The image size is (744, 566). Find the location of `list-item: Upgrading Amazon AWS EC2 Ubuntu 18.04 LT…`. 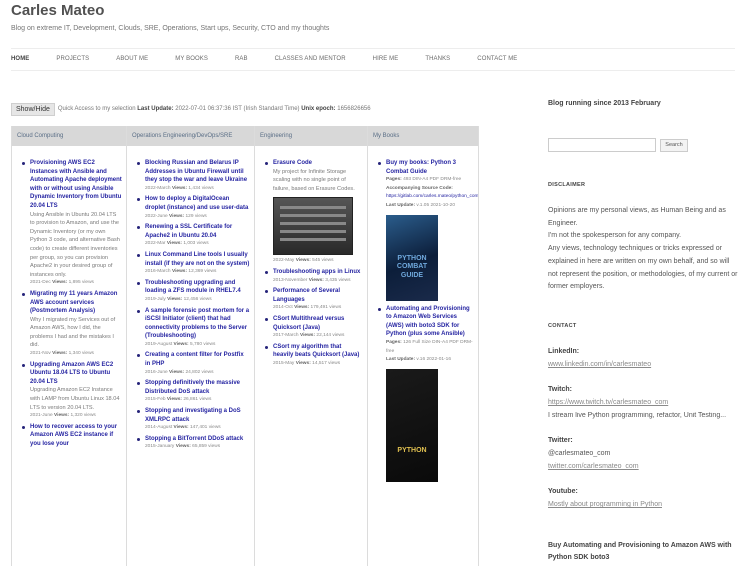

list-item: Upgrading Amazon AWS EC2 Ubuntu 18.04 LT… is located at coordinates (71, 391).